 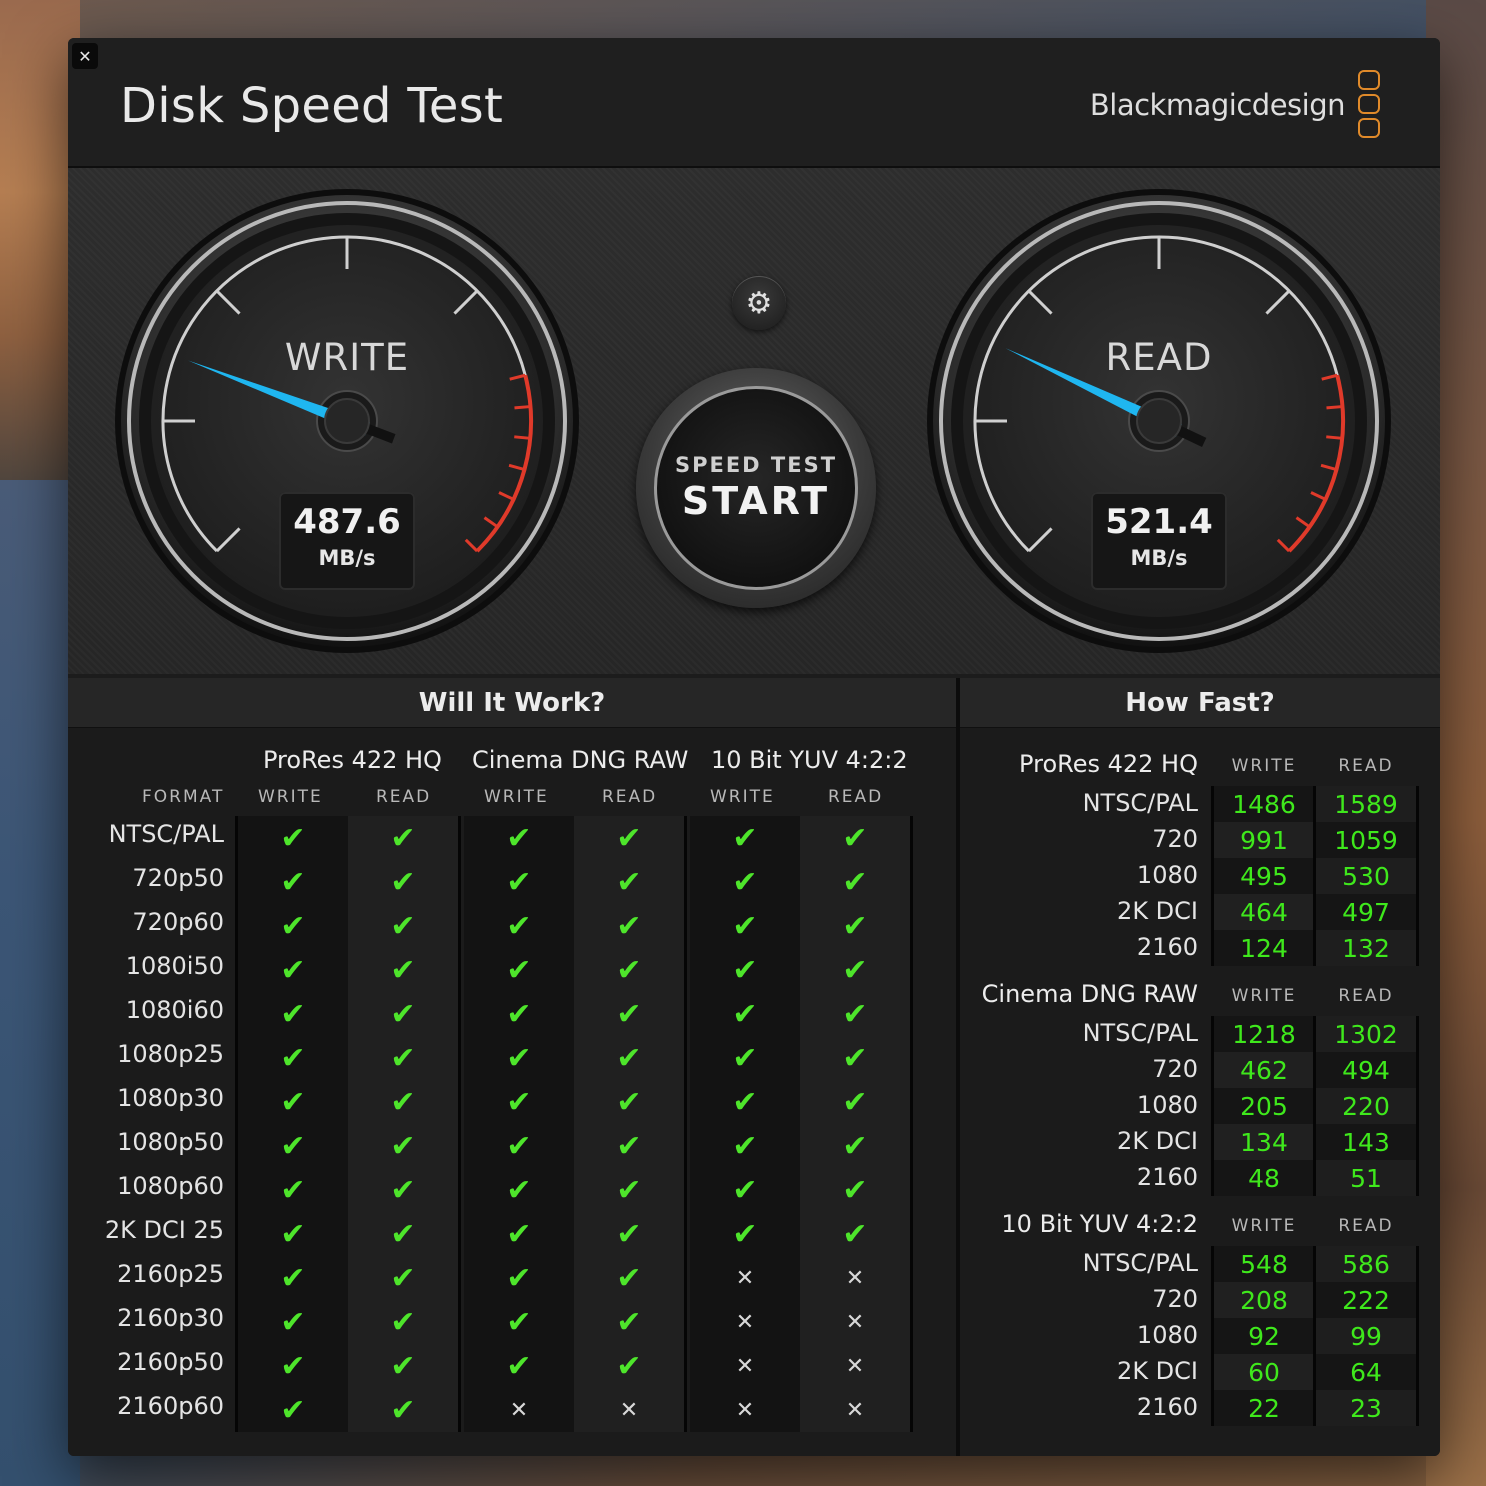 What do you see at coordinates (85, 56) in the screenshot?
I see `close-icon: ✕` at bounding box center [85, 56].